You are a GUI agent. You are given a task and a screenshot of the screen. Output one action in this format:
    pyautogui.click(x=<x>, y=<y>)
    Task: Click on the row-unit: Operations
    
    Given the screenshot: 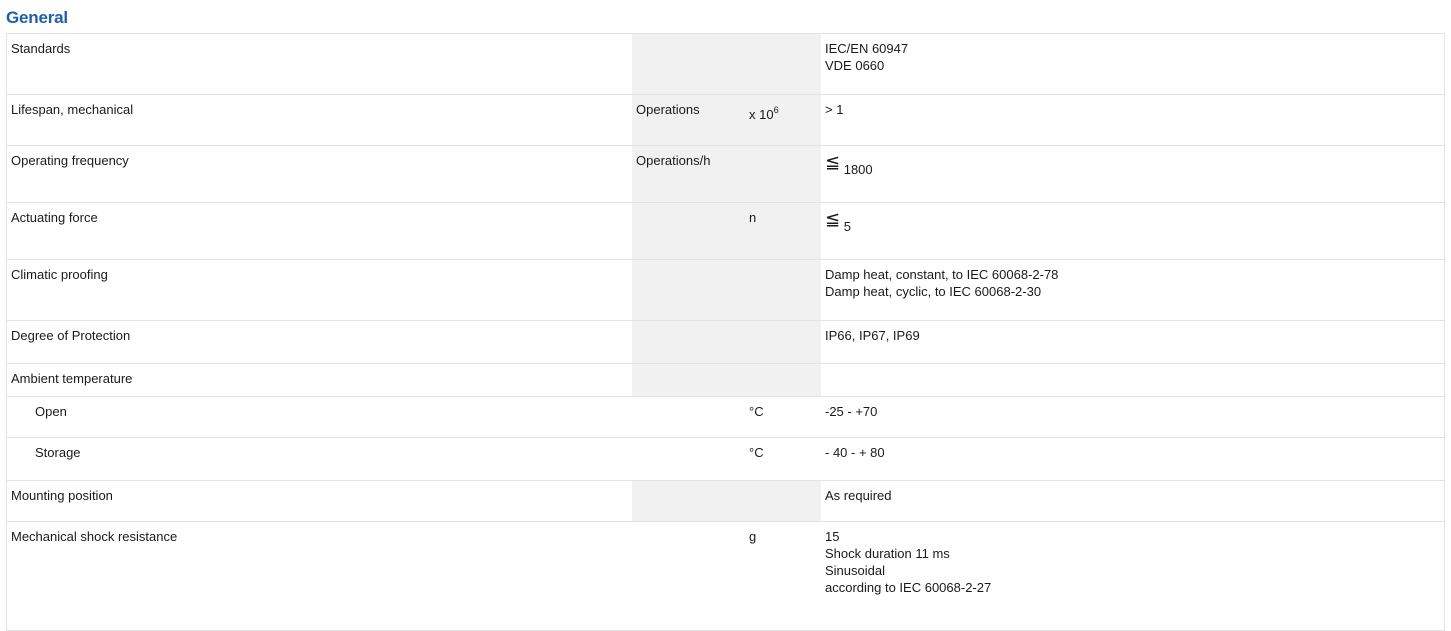 What is the action you would take?
    pyautogui.click(x=688, y=120)
    